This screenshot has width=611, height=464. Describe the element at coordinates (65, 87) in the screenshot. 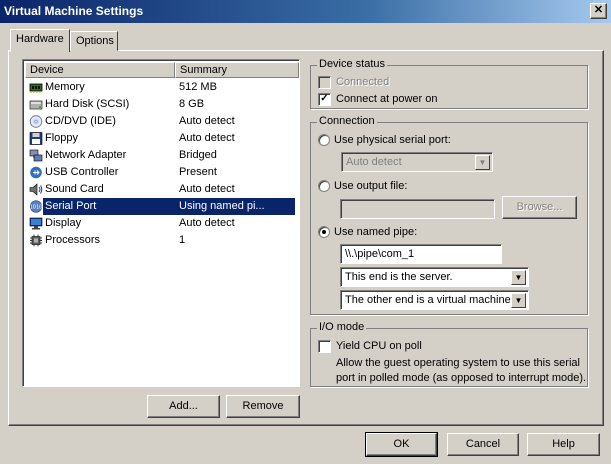

I see `device-name: Memory` at that location.